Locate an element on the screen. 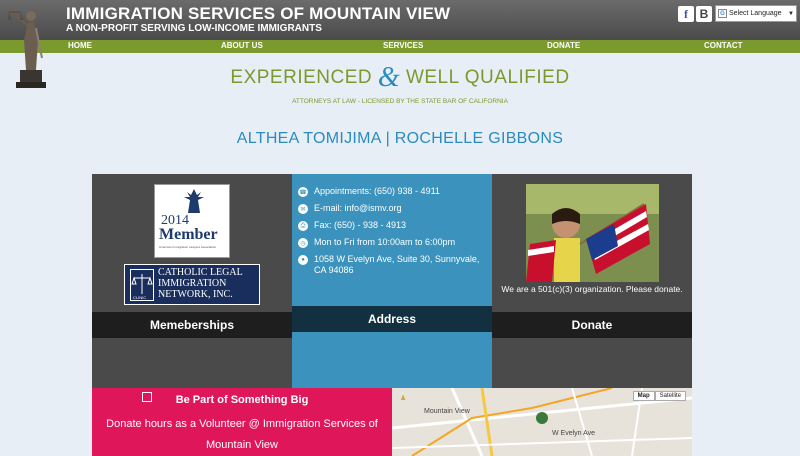 The height and width of the screenshot is (456, 800). donate-bar: Donate is located at coordinates (592, 325).